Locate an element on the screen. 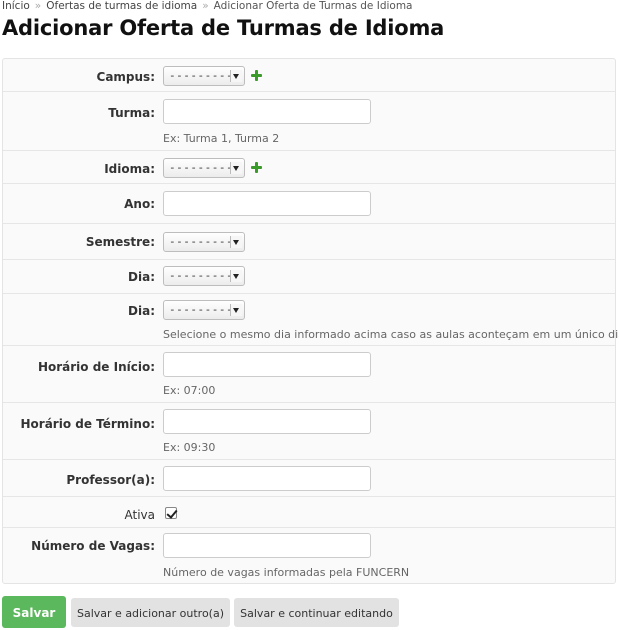  form-row-idioma: Idioma: --------- is located at coordinates (309, 167).